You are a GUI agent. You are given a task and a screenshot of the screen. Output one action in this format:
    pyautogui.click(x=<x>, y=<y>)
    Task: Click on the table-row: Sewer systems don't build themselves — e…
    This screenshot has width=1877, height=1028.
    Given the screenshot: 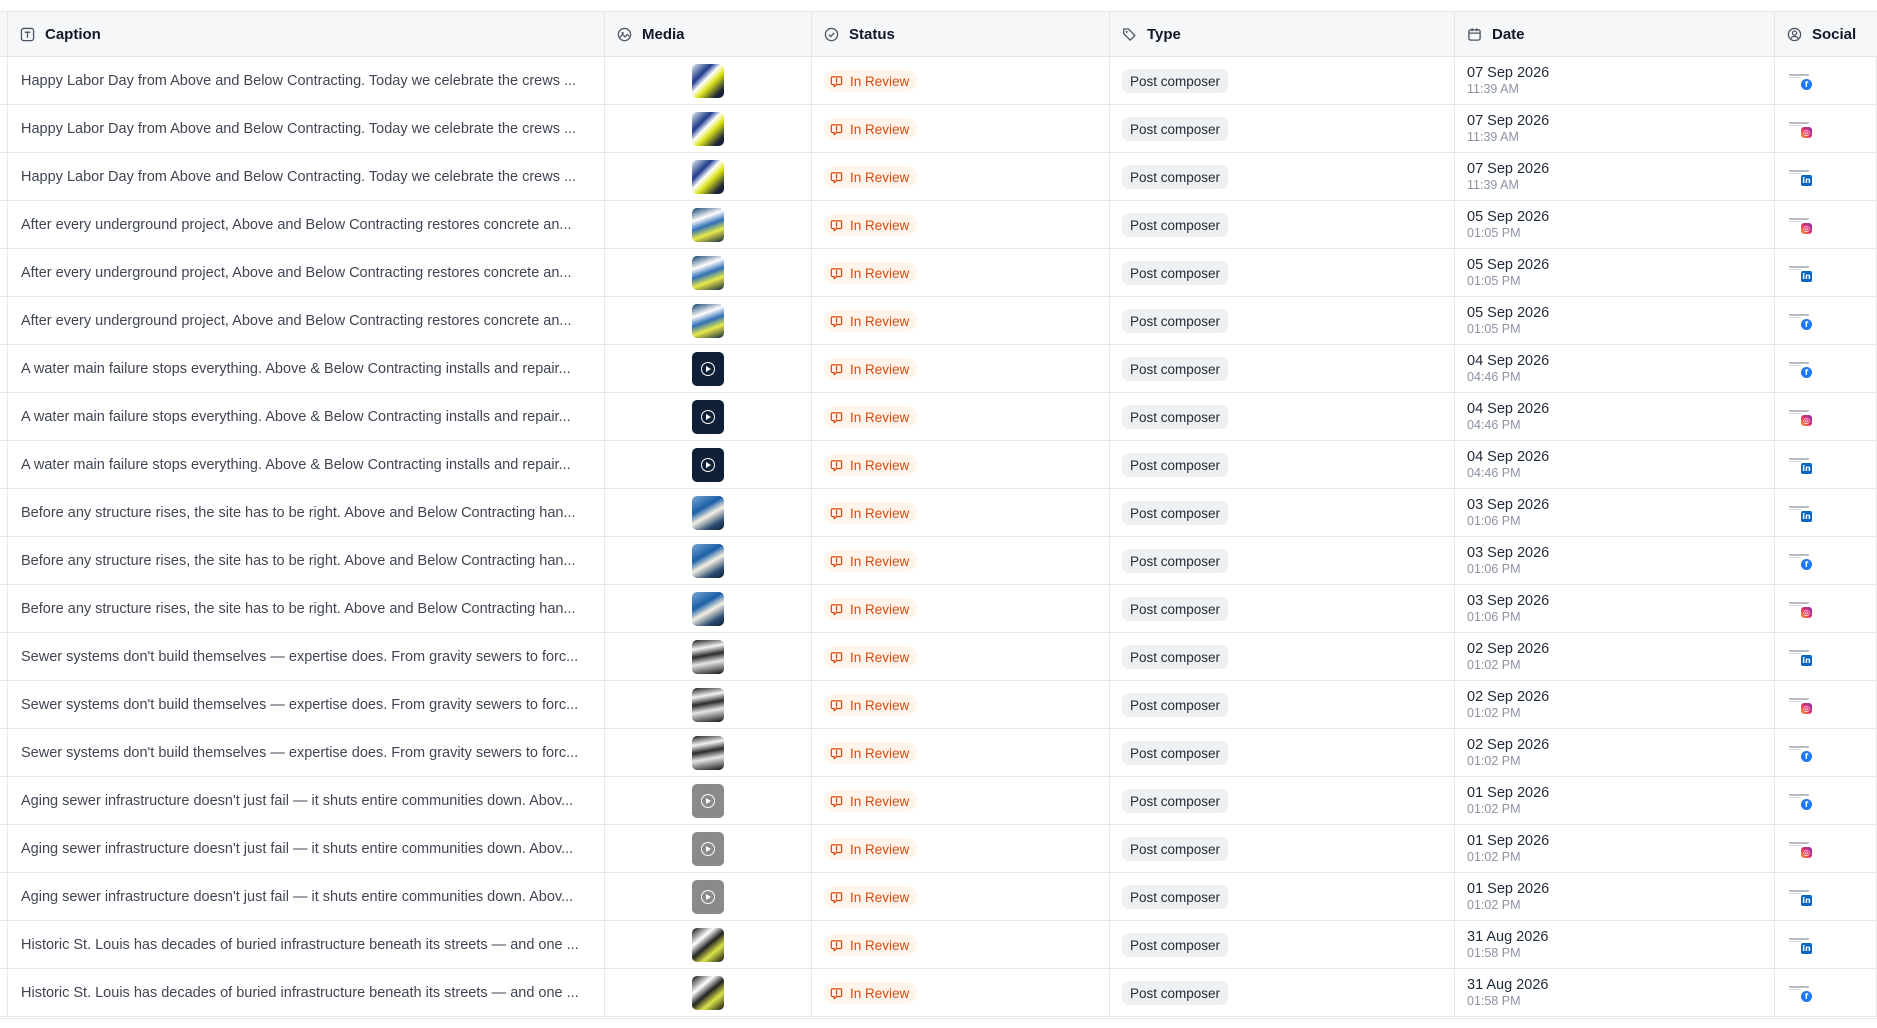 What is the action you would take?
    pyautogui.click(x=938, y=657)
    